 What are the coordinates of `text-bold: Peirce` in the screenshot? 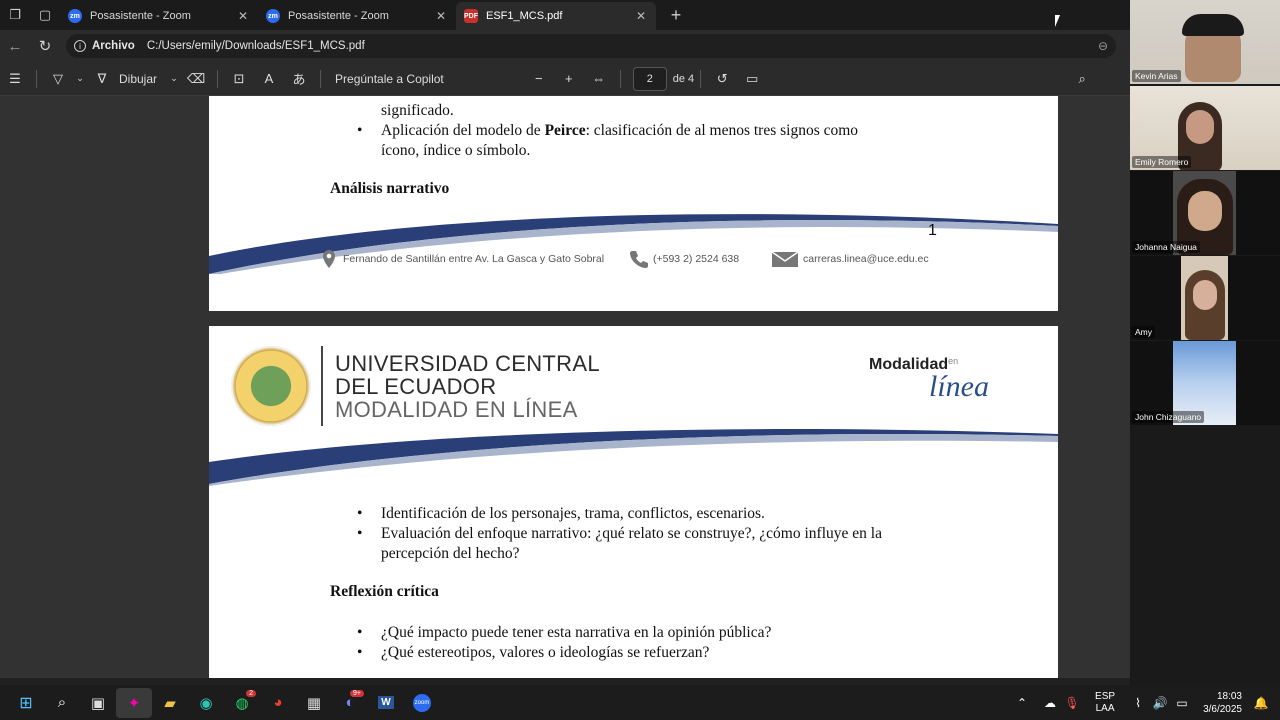 It's located at (565, 130).